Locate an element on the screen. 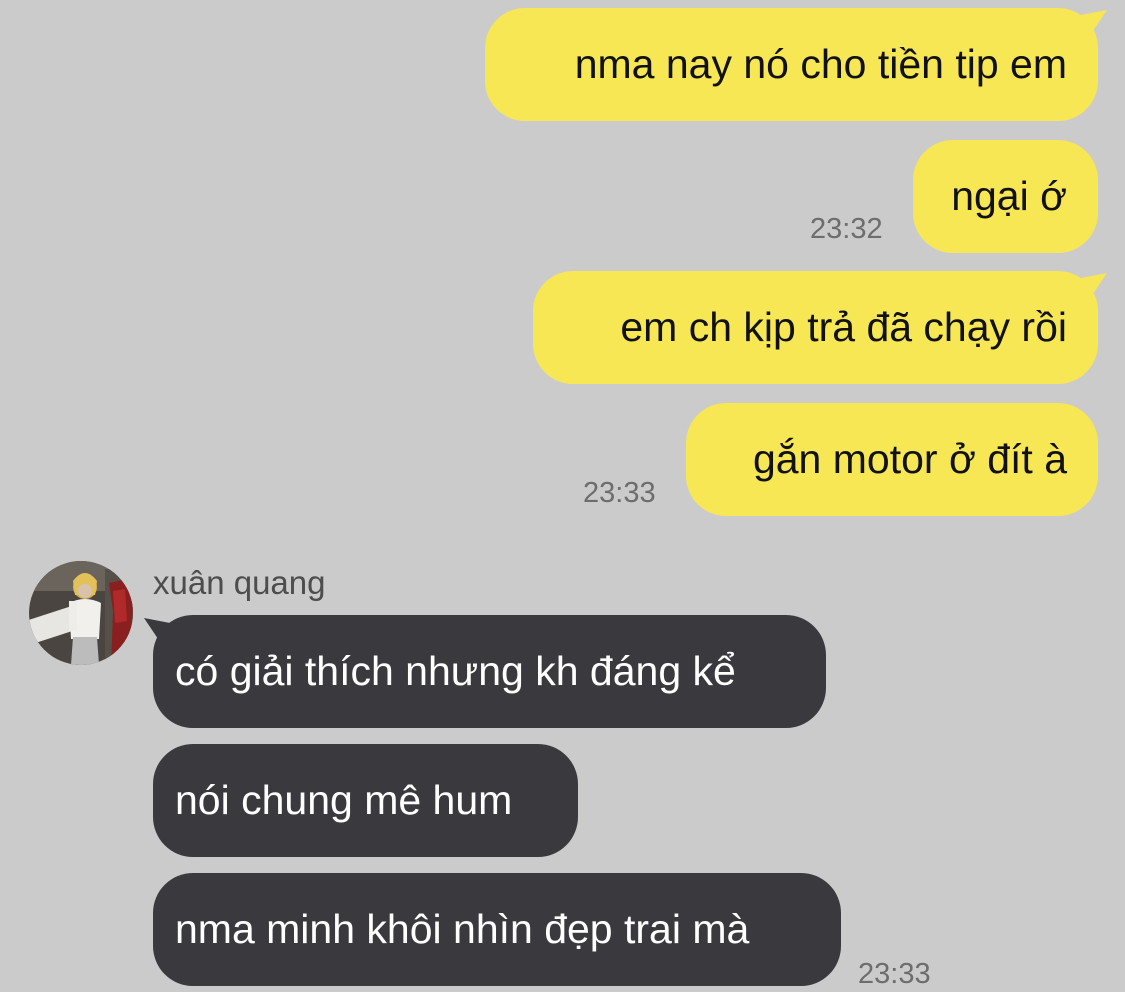 The width and height of the screenshot is (1125, 992). incoming-message: nói chung mê hum is located at coordinates (365, 800).